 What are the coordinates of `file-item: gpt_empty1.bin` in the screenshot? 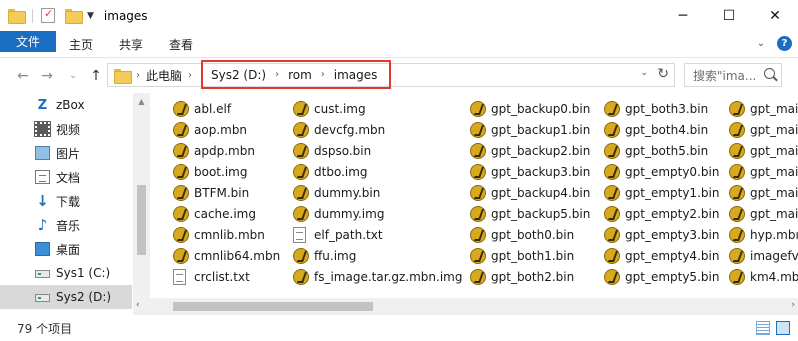 It's located at (661, 192).